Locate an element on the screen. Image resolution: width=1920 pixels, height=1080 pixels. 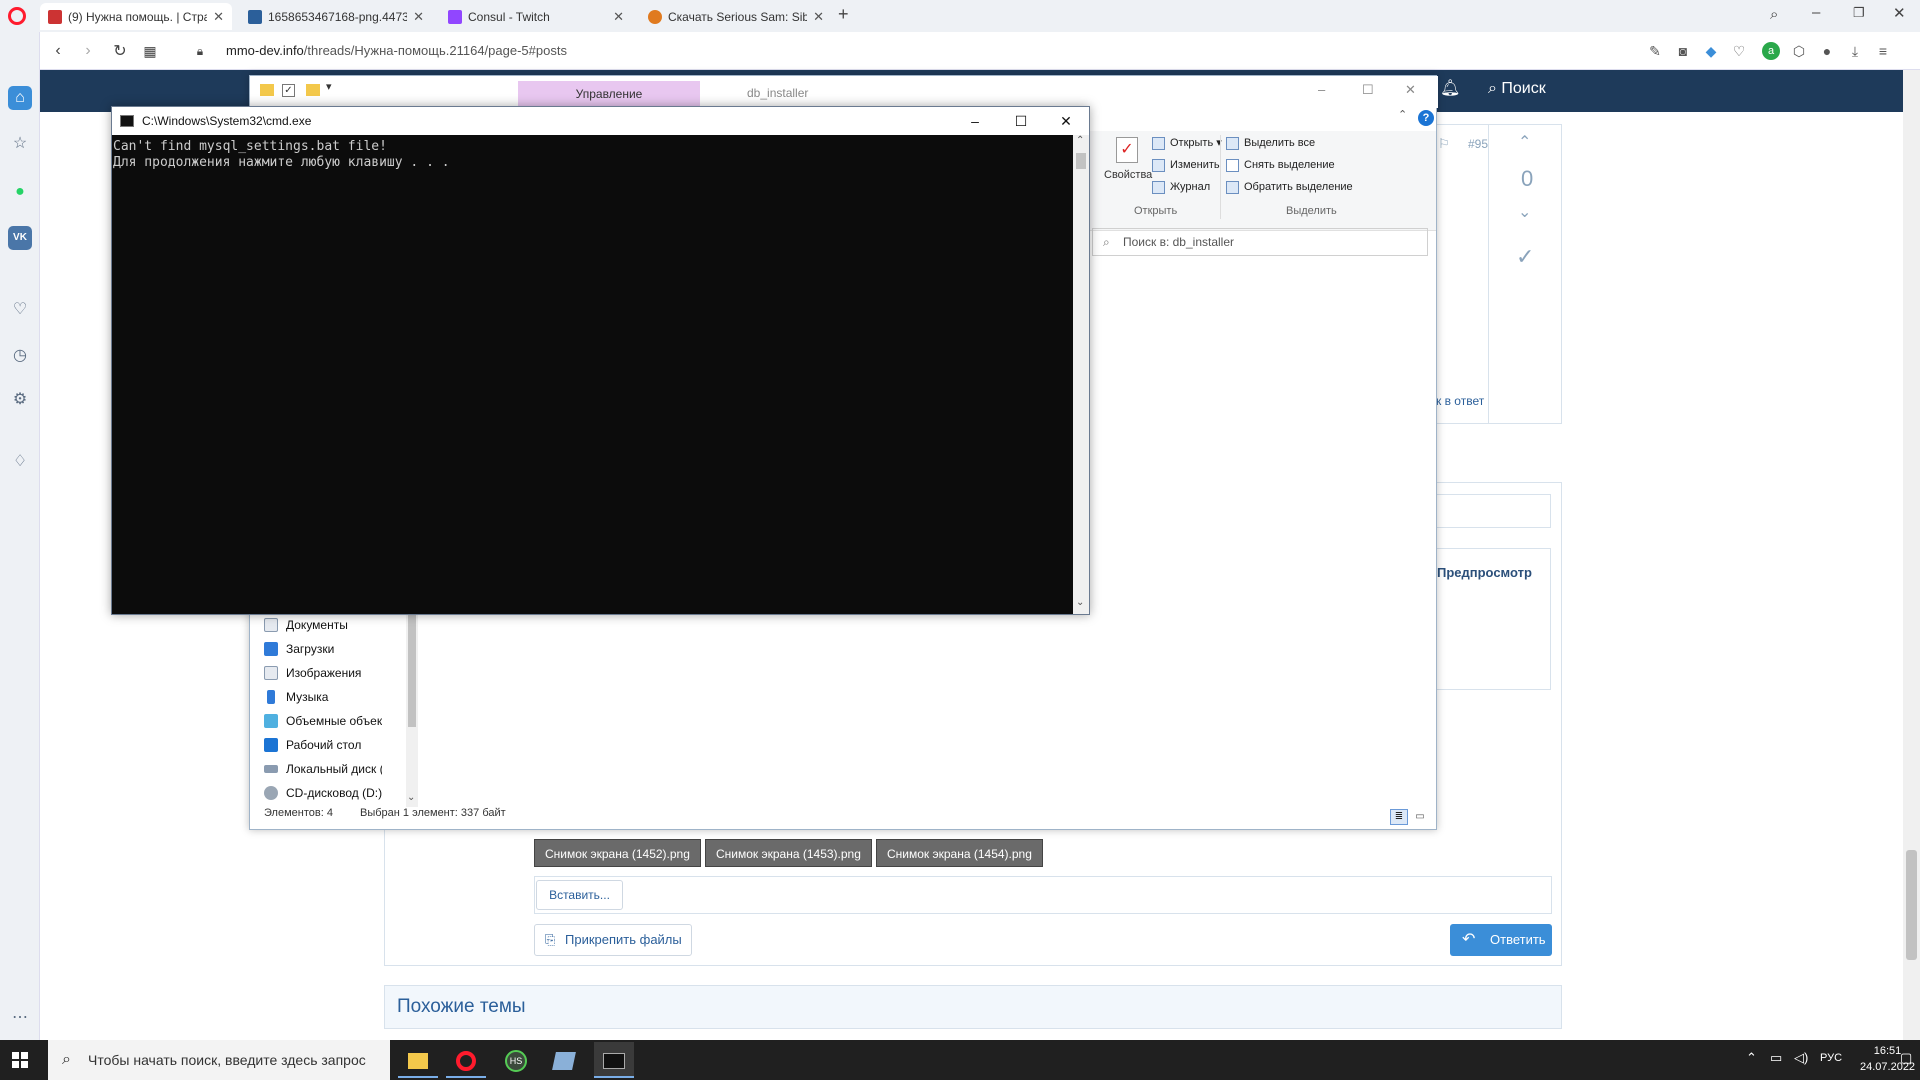
windows-start-icon is located at coordinates (20, 1060).